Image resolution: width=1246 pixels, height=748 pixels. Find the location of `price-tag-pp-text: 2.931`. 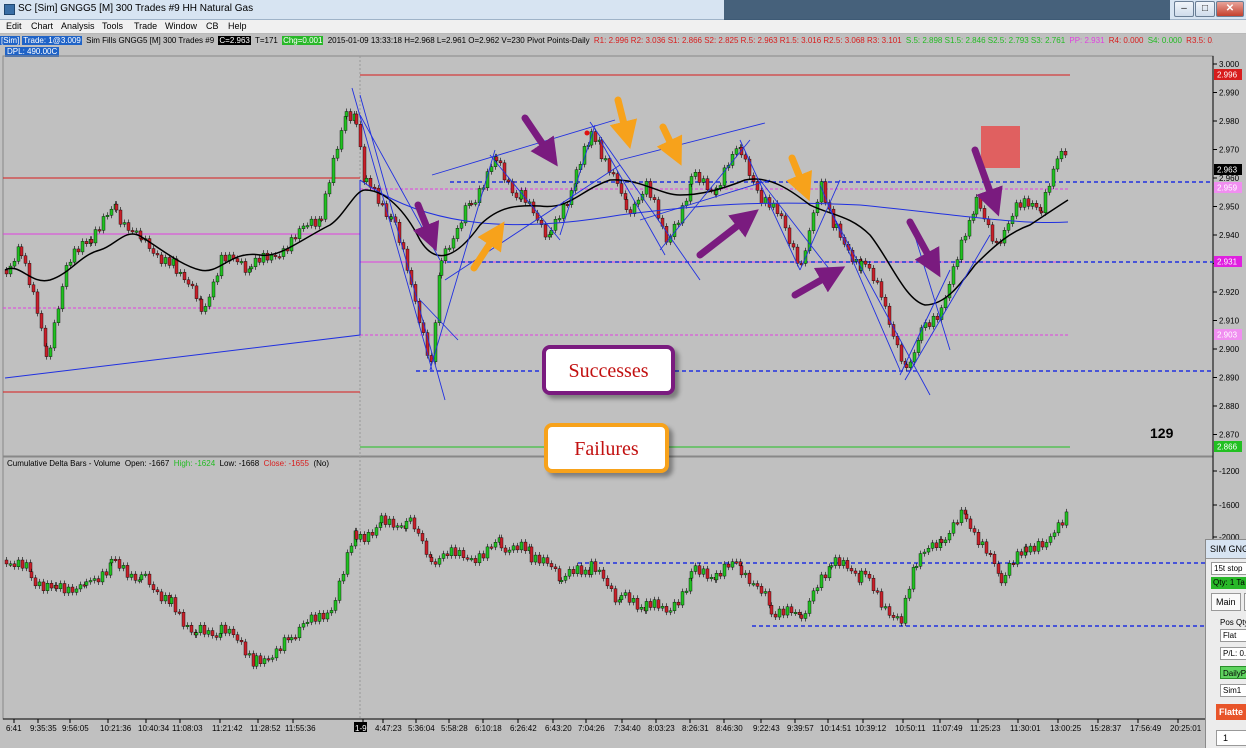

price-tag-pp-text: 2.931 is located at coordinates (1227, 262).